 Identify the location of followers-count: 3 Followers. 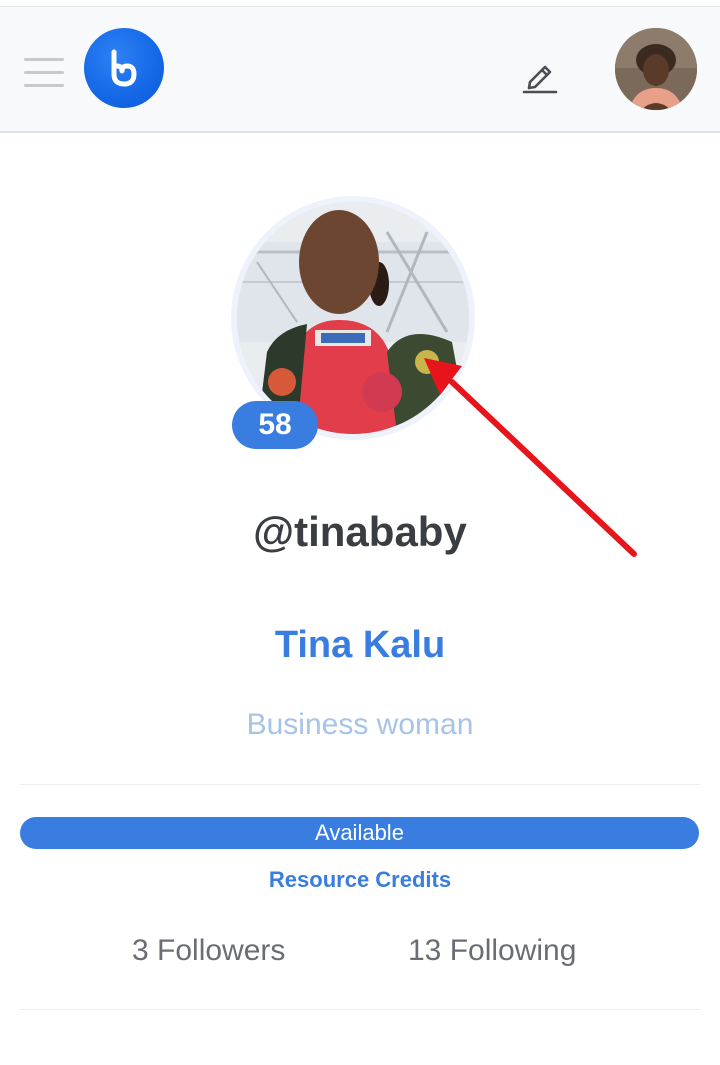
(208, 951).